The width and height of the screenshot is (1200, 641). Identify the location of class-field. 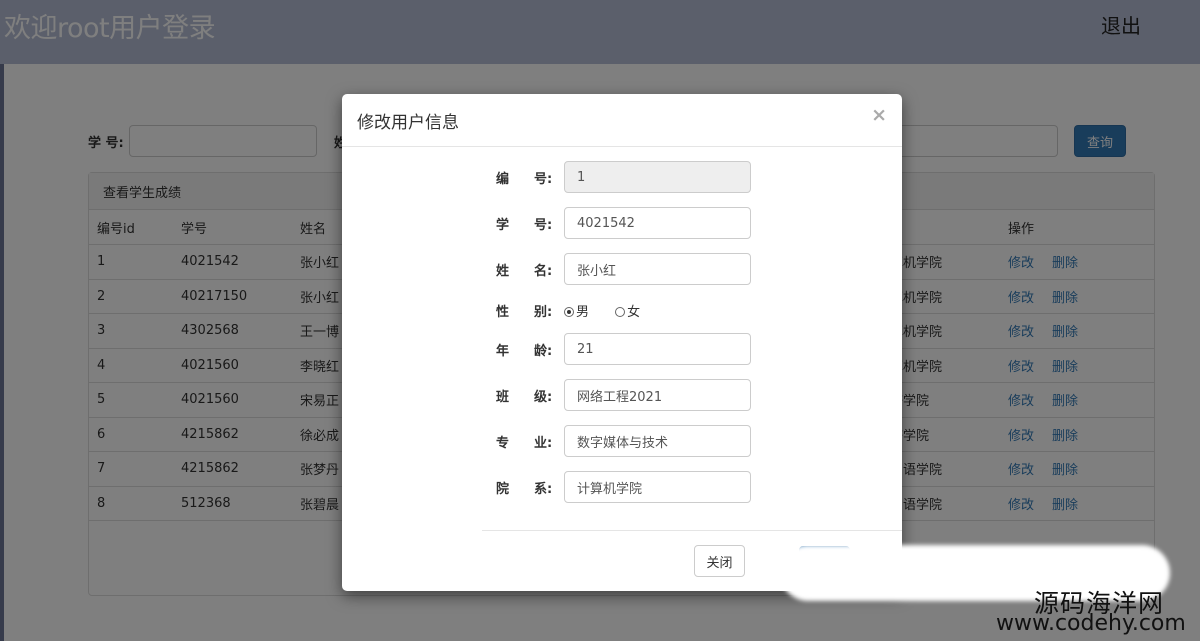
(657, 395).